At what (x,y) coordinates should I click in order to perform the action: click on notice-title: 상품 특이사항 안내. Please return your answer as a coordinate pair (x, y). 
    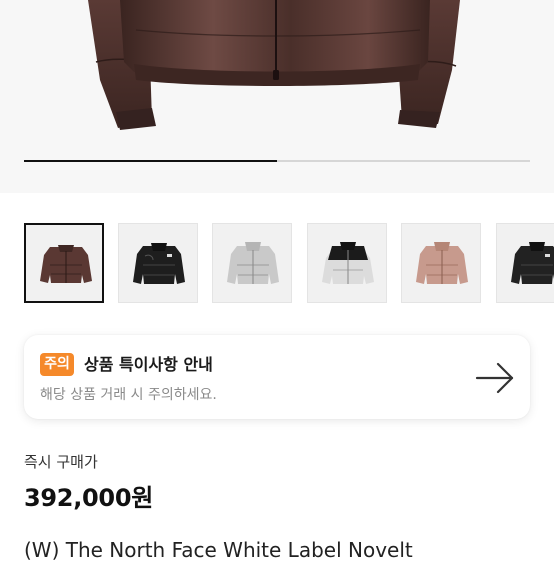
    Looking at the image, I should click on (148, 364).